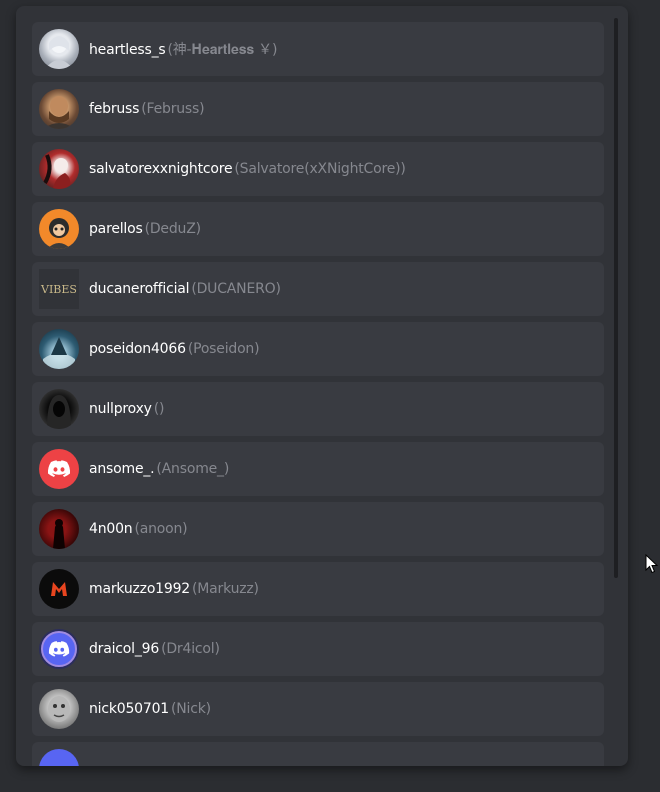 The width and height of the screenshot is (660, 792). Describe the element at coordinates (59, 169) in the screenshot. I see `salvatore-avatar` at that location.